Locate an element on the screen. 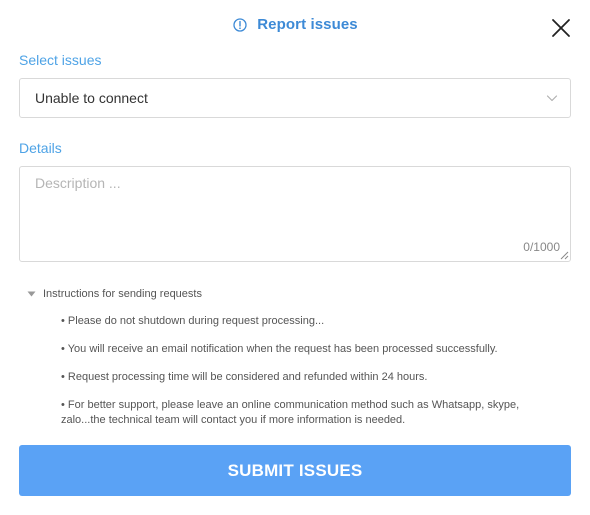  chevron-down-icon is located at coordinates (552, 98).